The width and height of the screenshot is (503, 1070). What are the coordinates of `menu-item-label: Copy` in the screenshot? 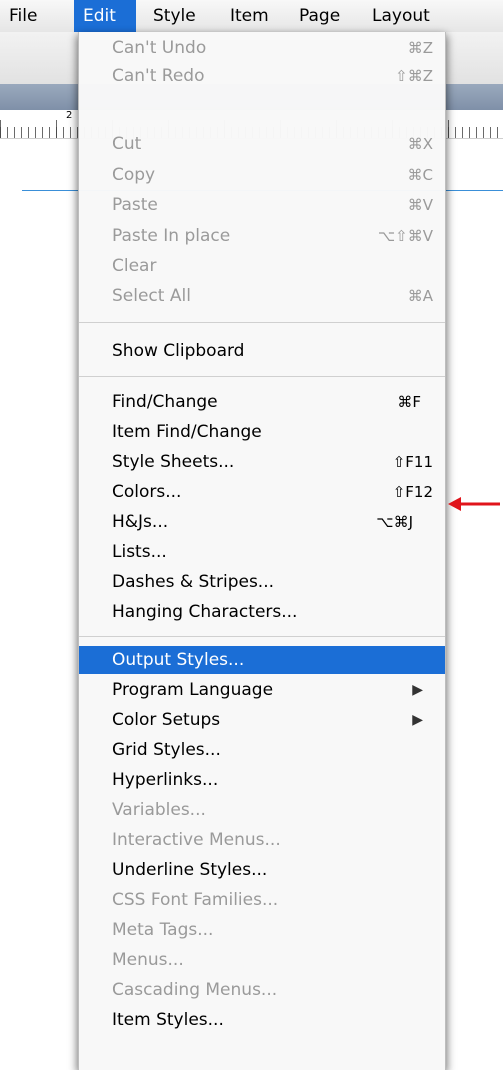 It's located at (134, 175).